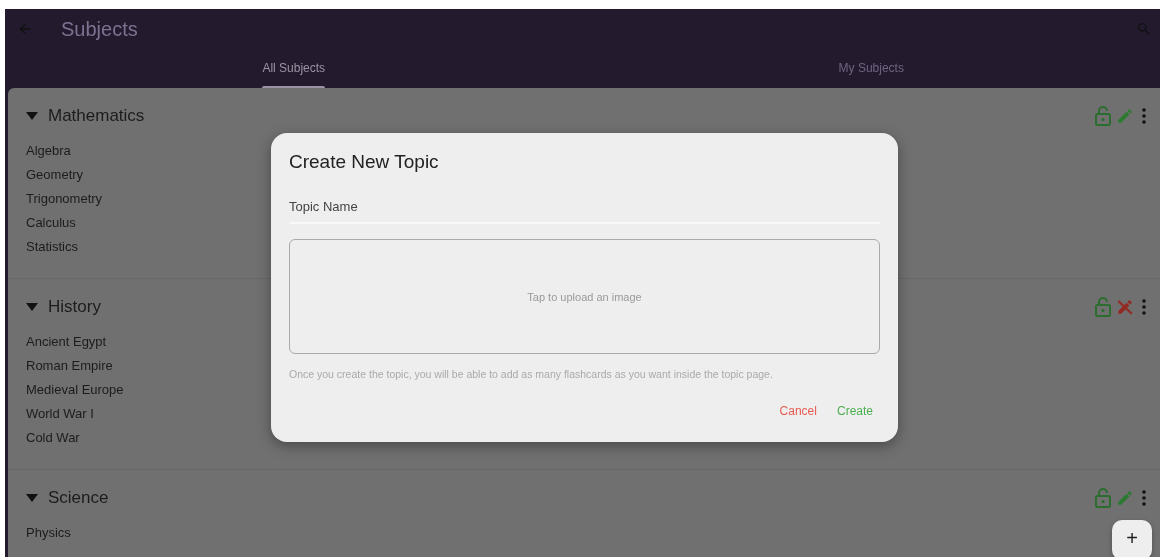  Describe the element at coordinates (584, 296) in the screenshot. I see `image-upload-area: Tap to upload an image` at that location.